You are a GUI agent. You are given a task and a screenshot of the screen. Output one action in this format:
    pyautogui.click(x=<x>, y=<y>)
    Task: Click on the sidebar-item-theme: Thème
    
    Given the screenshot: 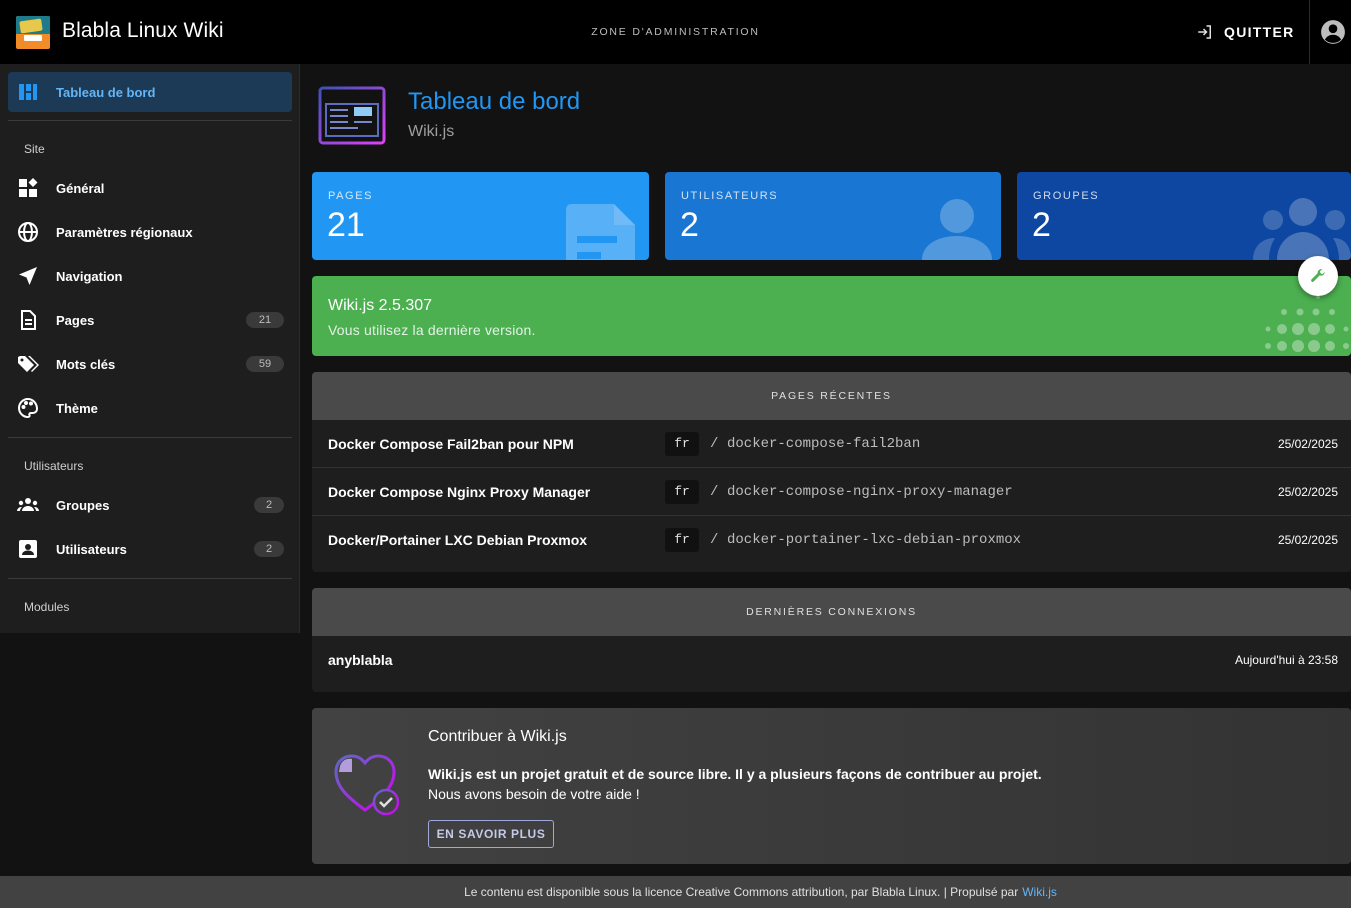 What is the action you would take?
    pyautogui.click(x=150, y=408)
    